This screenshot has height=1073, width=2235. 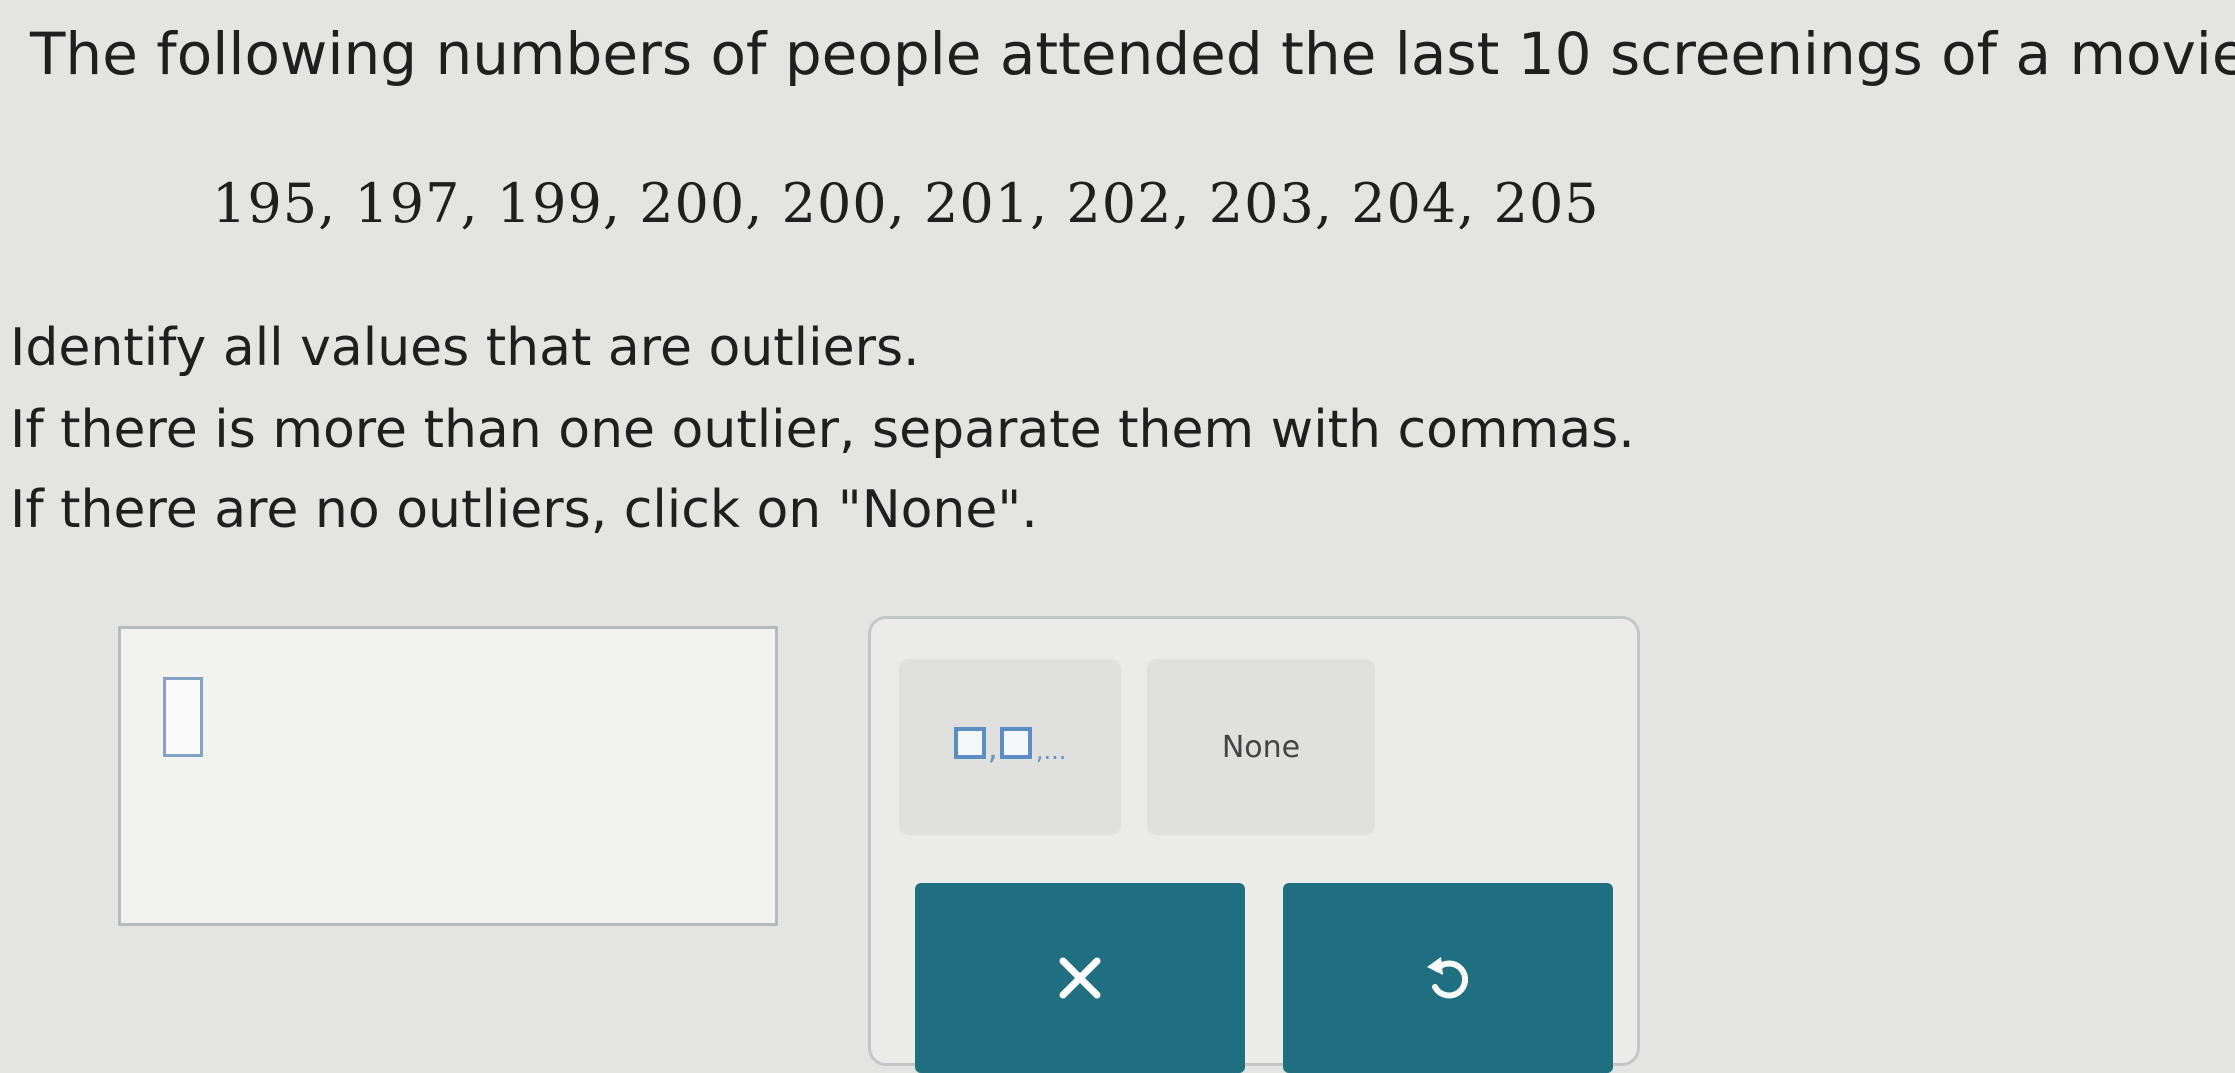 I want to click on answer-input, so click(x=183, y=717).